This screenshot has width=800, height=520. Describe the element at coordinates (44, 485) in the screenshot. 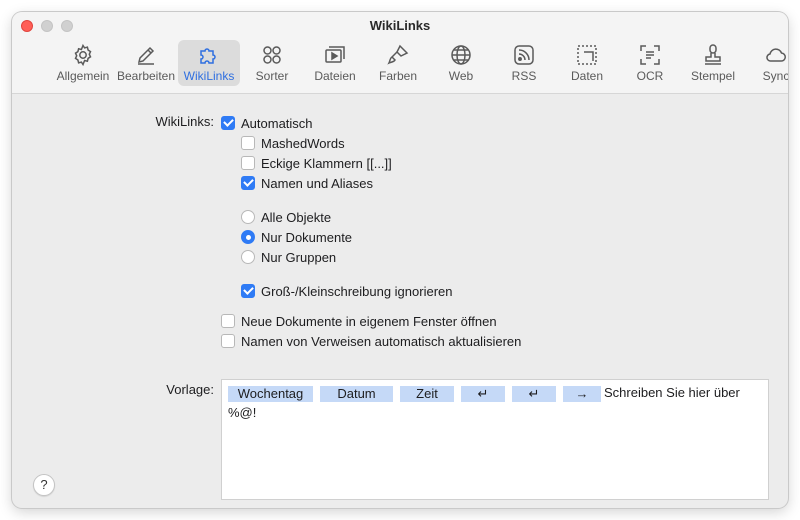

I see `help-button: ?` at that location.